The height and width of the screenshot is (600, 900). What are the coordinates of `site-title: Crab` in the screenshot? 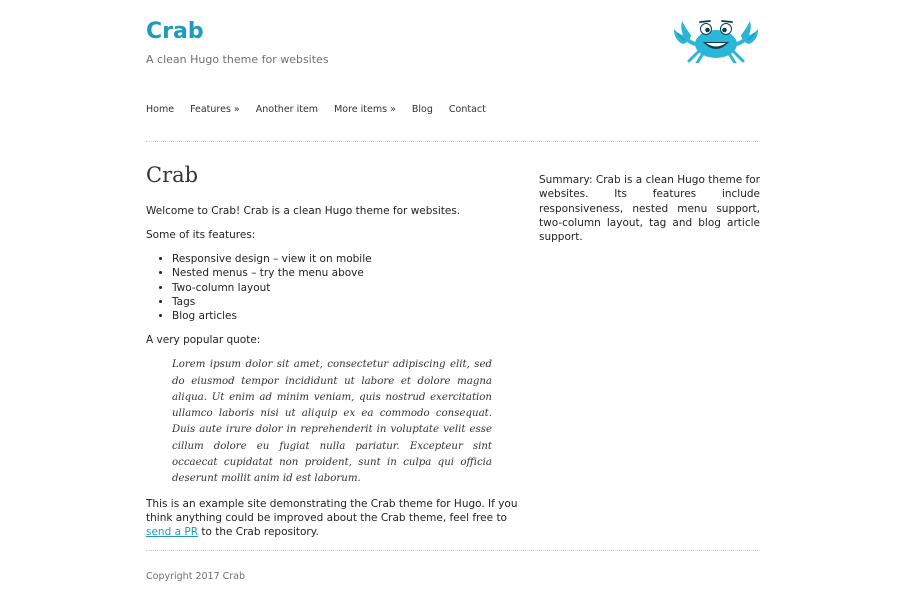 It's located at (175, 32).